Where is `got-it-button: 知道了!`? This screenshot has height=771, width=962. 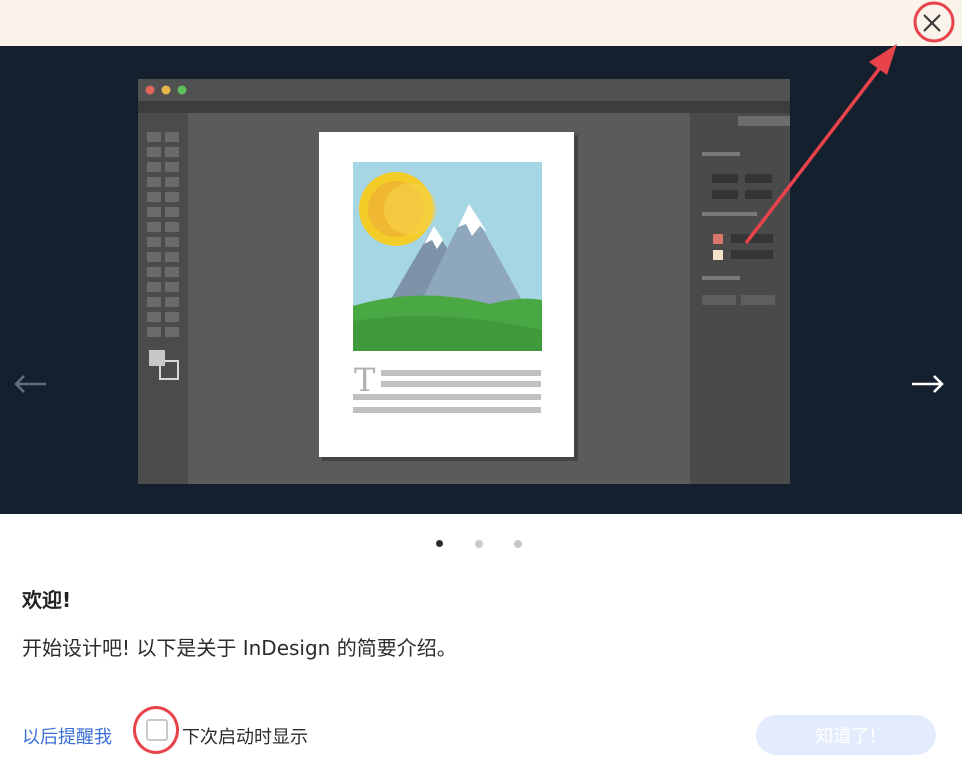 got-it-button: 知道了! is located at coordinates (846, 735).